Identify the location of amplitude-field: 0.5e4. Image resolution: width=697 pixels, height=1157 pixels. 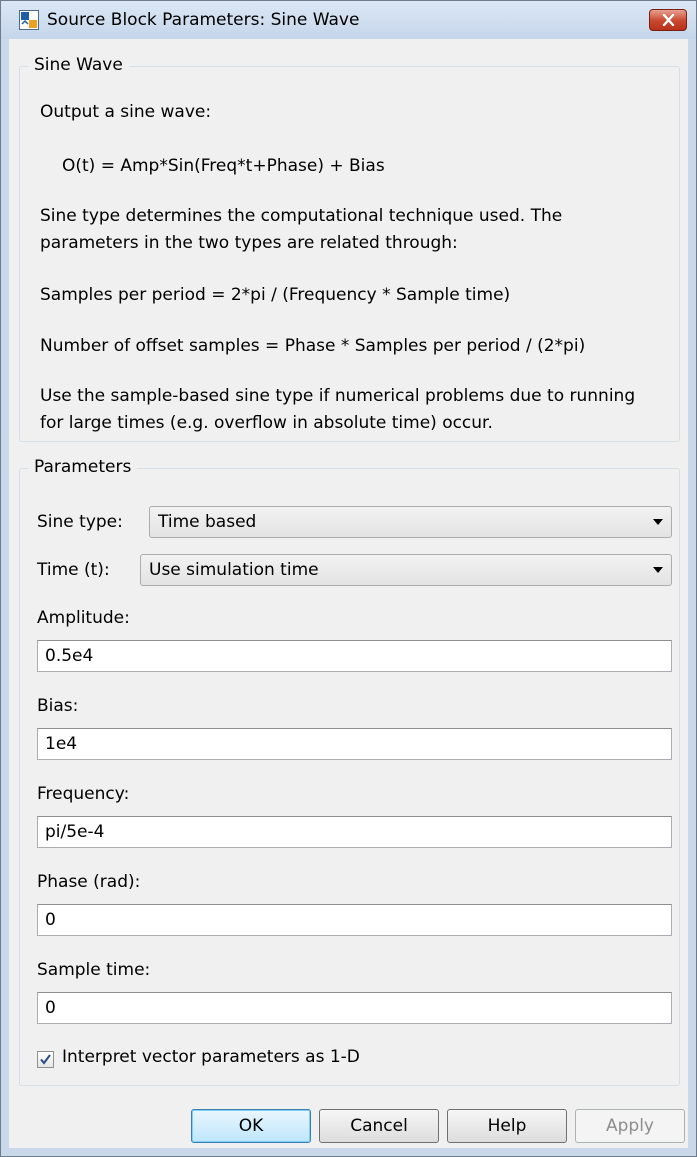
(354, 656).